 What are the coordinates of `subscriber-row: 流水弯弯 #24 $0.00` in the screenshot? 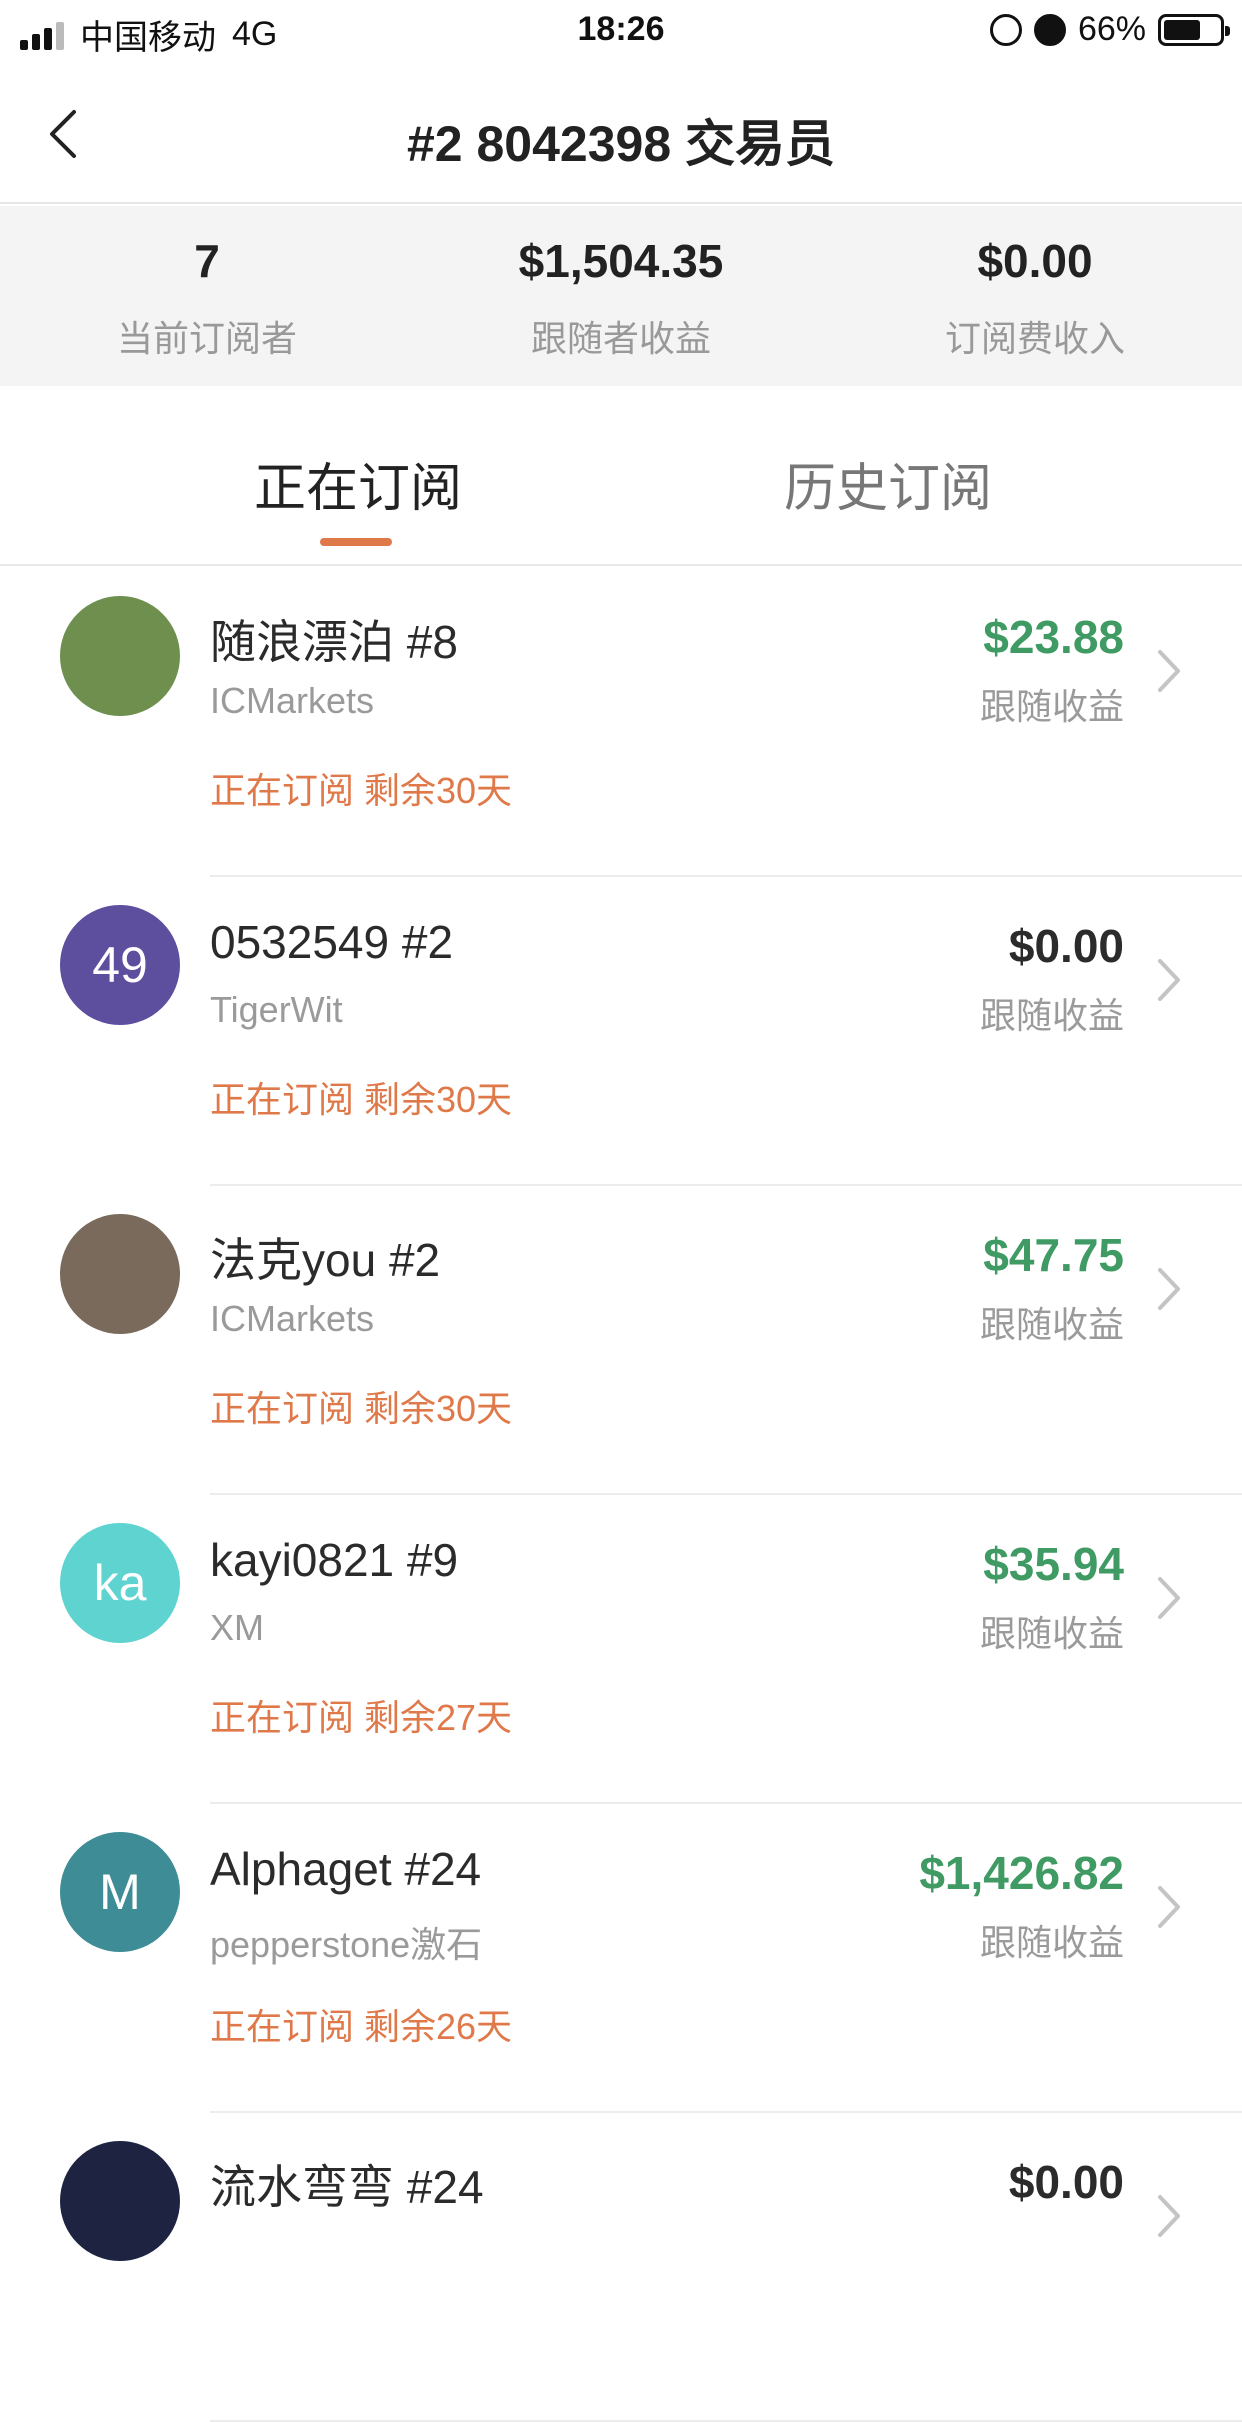 It's located at (621, 2267).